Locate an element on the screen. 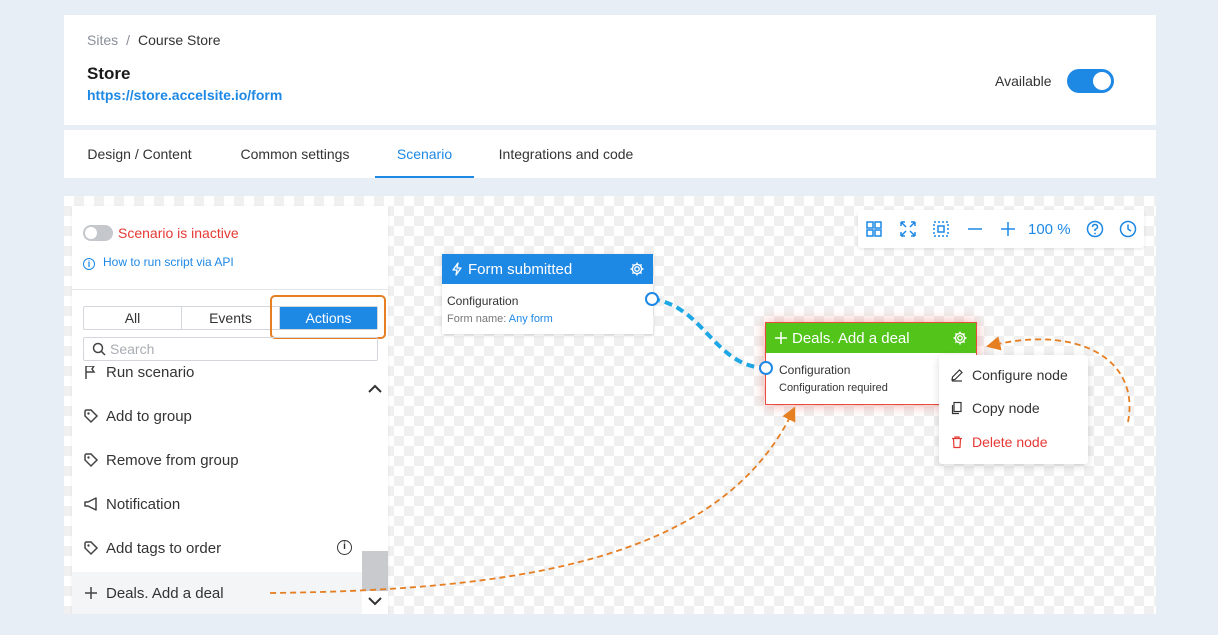 The image size is (1218, 635). tab-design-content: Design / Content is located at coordinates (139, 154).